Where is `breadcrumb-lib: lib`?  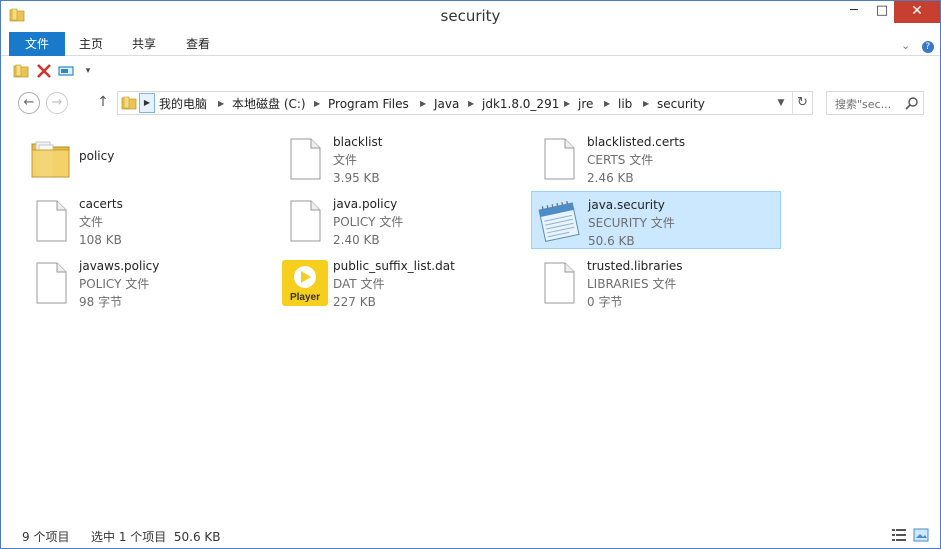 breadcrumb-lib: lib is located at coordinates (625, 104).